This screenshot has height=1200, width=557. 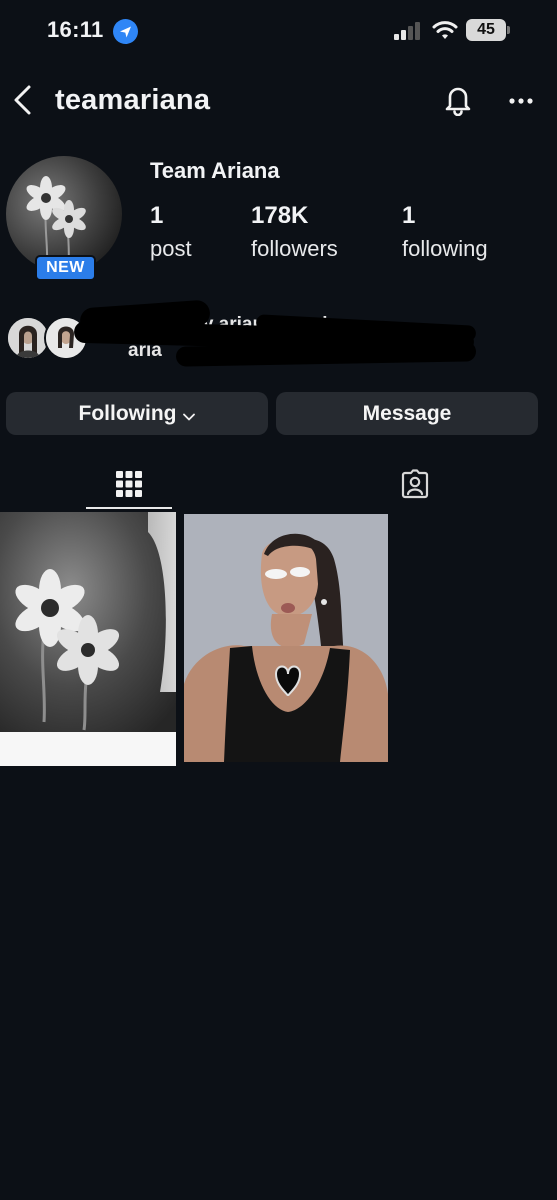 What do you see at coordinates (189, 415) in the screenshot?
I see `chevron-down-icon` at bounding box center [189, 415].